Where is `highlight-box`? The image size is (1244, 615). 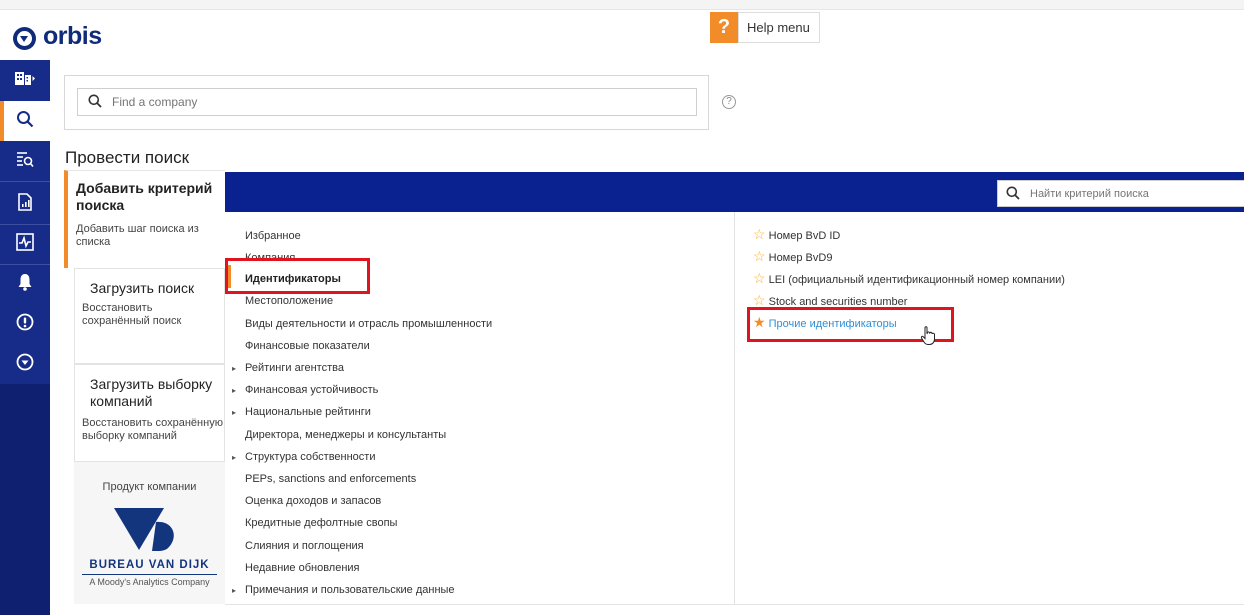
highlight-box is located at coordinates (297, 276).